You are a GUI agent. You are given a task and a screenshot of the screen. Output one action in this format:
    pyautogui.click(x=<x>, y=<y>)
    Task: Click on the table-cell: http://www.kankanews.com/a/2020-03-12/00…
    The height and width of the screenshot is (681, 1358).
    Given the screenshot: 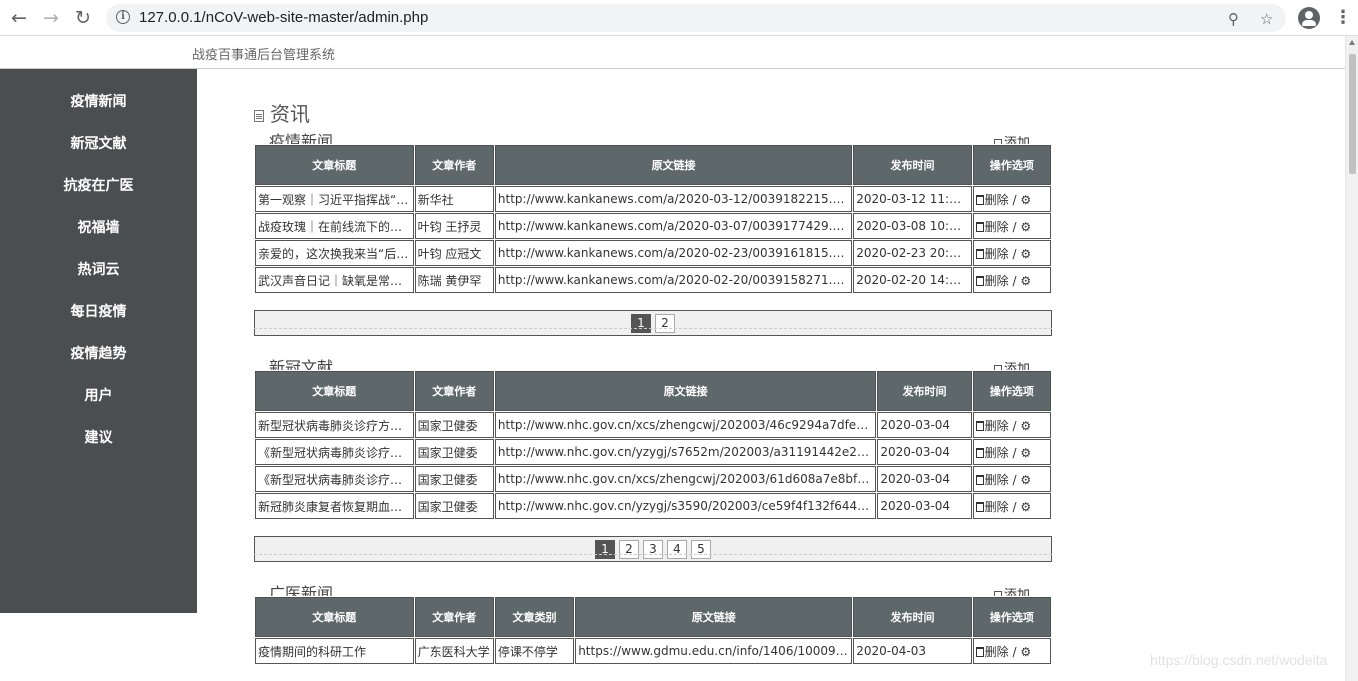 What is the action you would take?
    pyautogui.click(x=673, y=199)
    